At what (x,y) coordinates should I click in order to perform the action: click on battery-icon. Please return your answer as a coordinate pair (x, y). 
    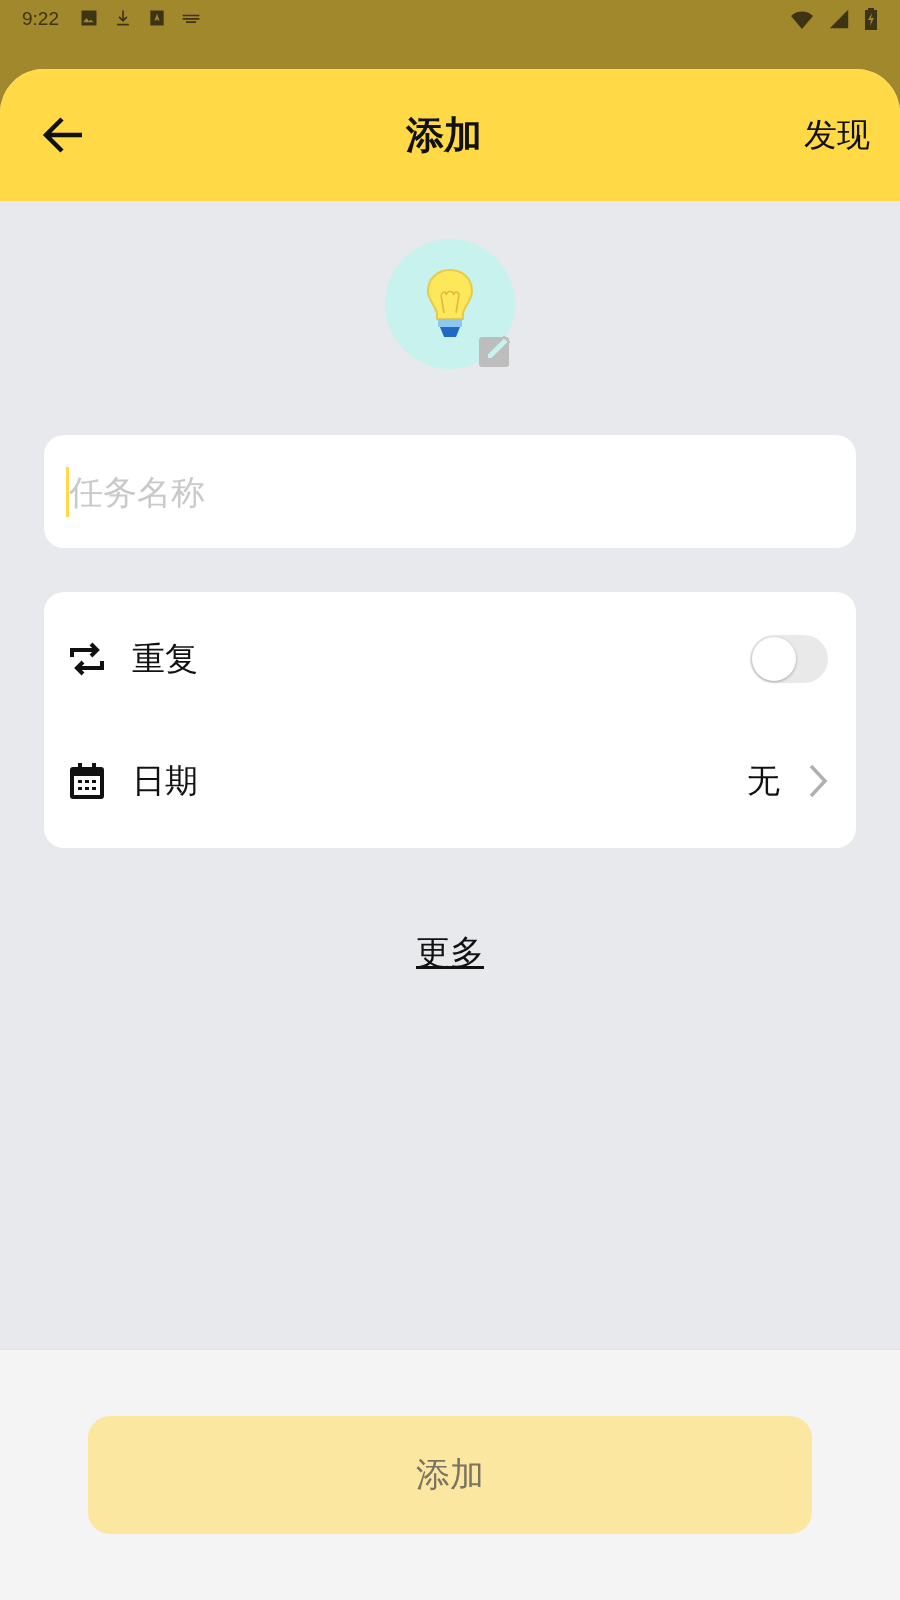
    Looking at the image, I should click on (871, 19).